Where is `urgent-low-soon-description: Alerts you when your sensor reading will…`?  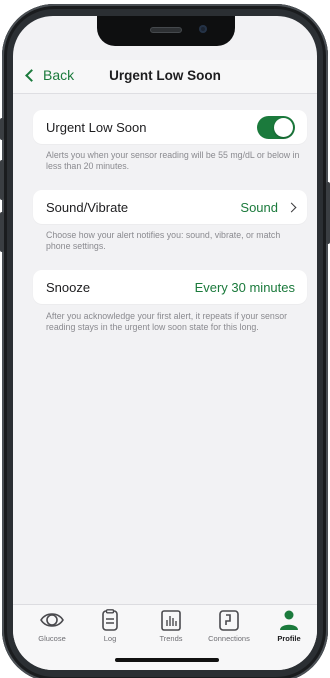
urgent-low-soon-description: Alerts you when your sensor reading will… is located at coordinates (173, 160).